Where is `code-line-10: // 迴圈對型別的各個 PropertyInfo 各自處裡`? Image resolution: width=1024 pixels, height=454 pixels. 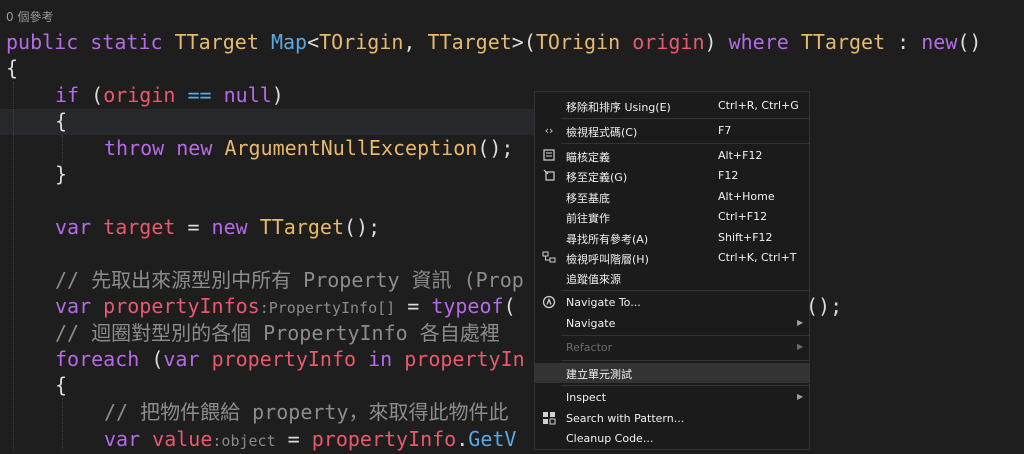 code-line-10: // 迴圈對型別的各個 PropertyInfo 各自處裡 is located at coordinates (277, 333).